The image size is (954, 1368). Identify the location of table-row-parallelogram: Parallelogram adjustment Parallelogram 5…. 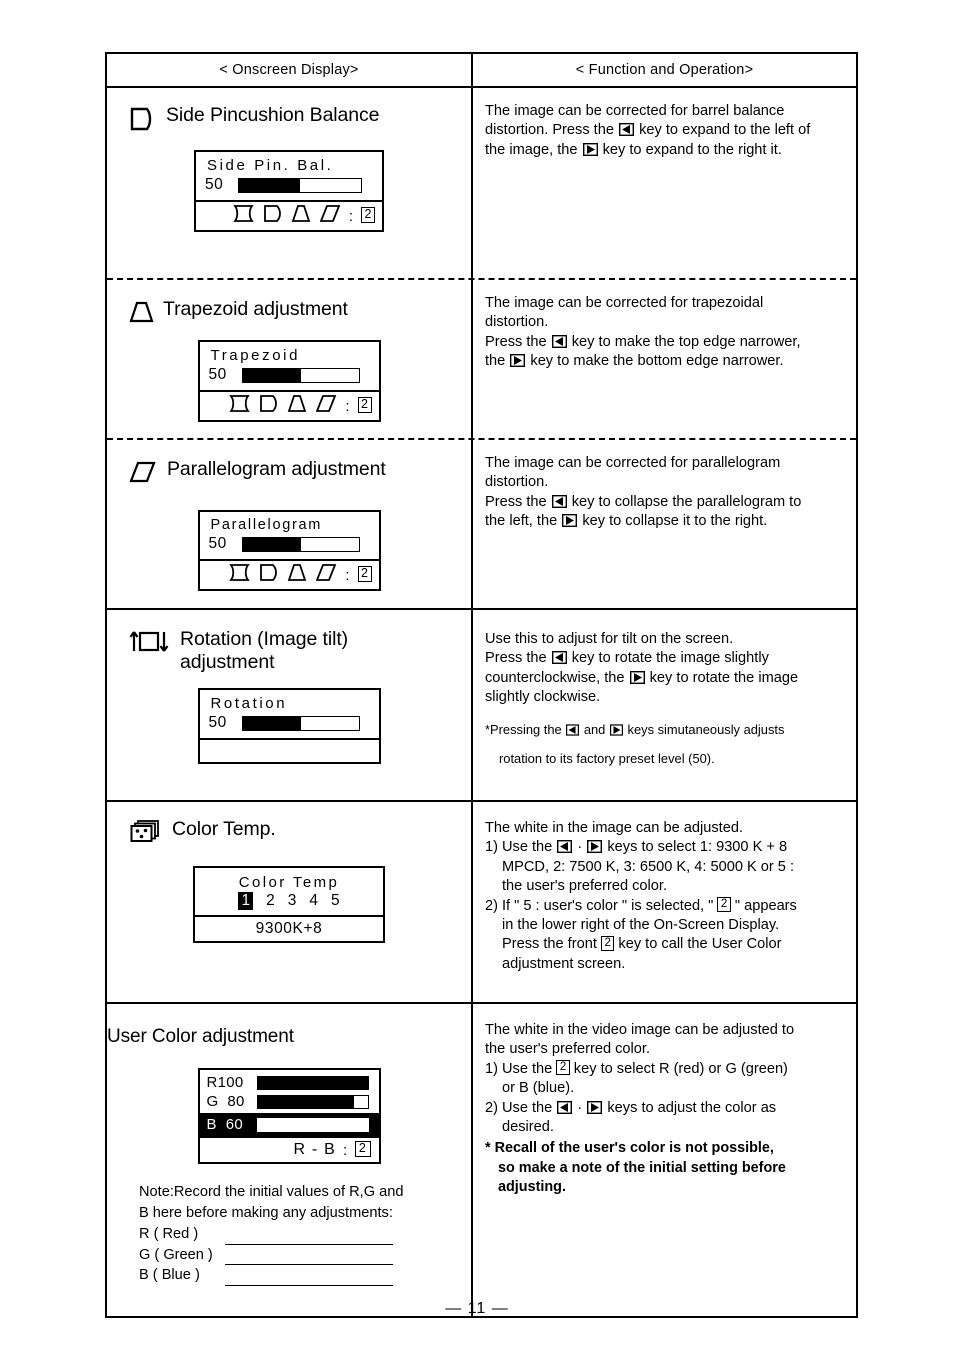
(481, 523).